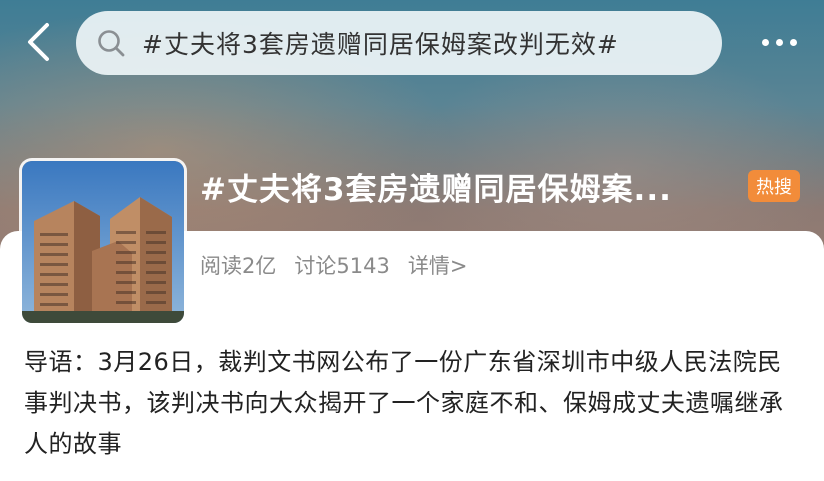 Image resolution: width=824 pixels, height=481 pixels. What do you see at coordinates (380, 44) in the screenshot?
I see `search-query-text: #丈夫将3套房遗赠同居保姆案改判无效#` at bounding box center [380, 44].